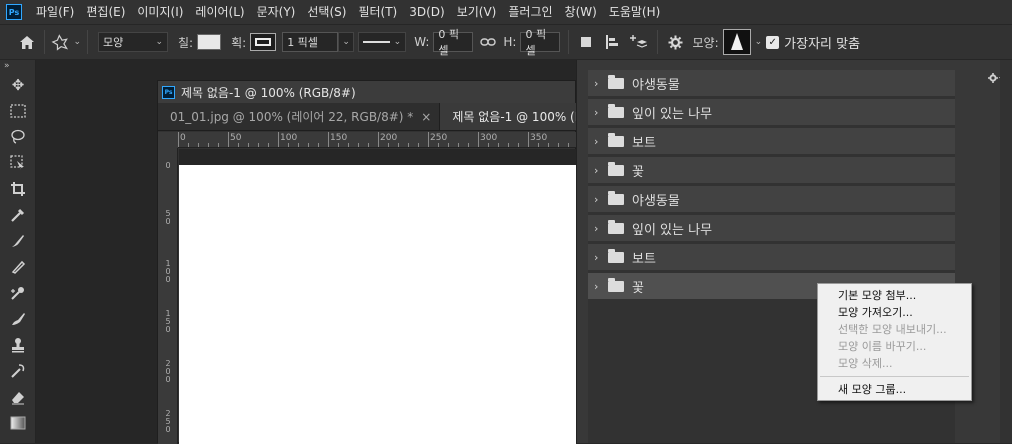  I want to click on stamp-tool-icon, so click(18, 345).